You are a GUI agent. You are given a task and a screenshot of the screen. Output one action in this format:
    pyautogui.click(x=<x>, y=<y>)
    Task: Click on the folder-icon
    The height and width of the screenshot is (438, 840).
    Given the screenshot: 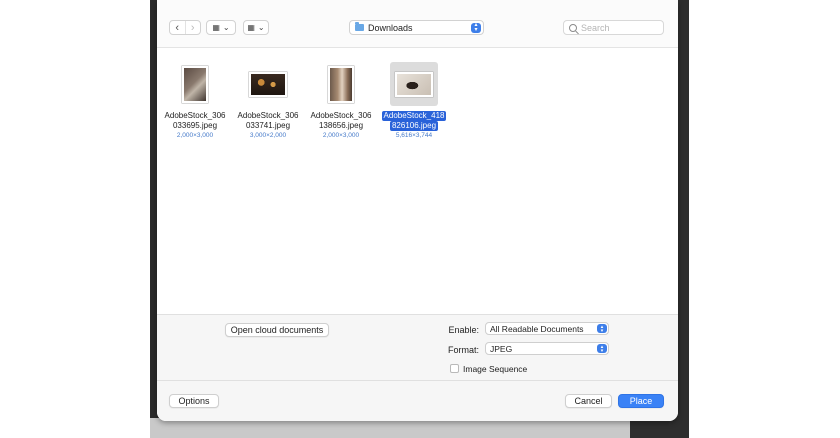 What is the action you would take?
    pyautogui.click(x=359, y=26)
    